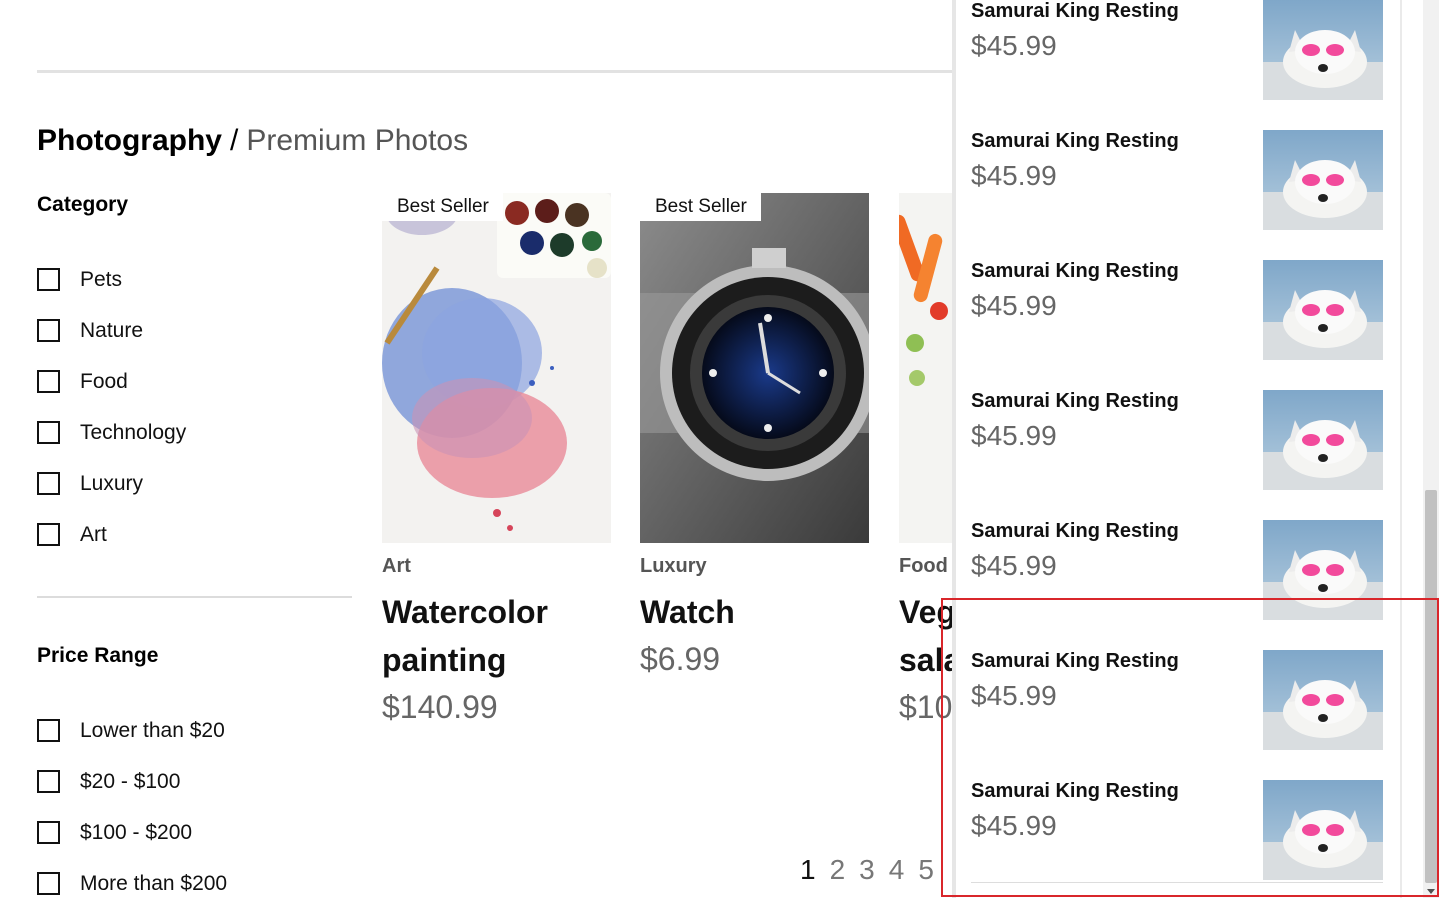 The width and height of the screenshot is (1439, 898). I want to click on category-option-label: Art, so click(93, 534).